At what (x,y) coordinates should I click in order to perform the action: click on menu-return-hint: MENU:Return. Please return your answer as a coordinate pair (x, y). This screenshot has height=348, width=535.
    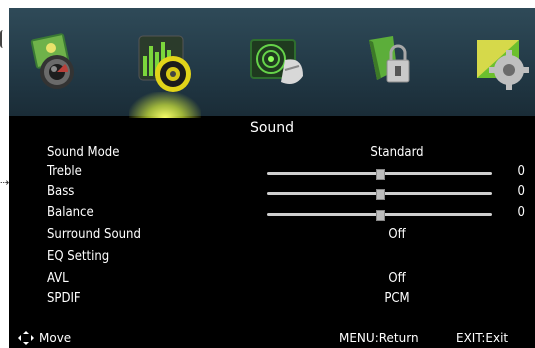
    Looking at the image, I should click on (379, 338).